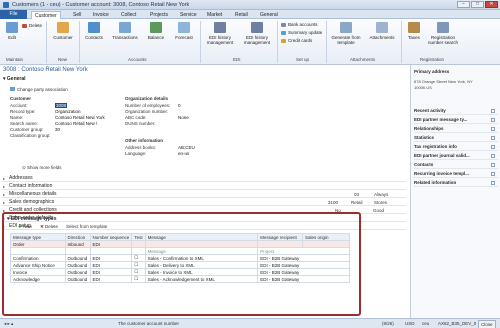  Describe the element at coordinates (94, 31) in the screenshot. I see `contacts-button: Contacts` at that location.